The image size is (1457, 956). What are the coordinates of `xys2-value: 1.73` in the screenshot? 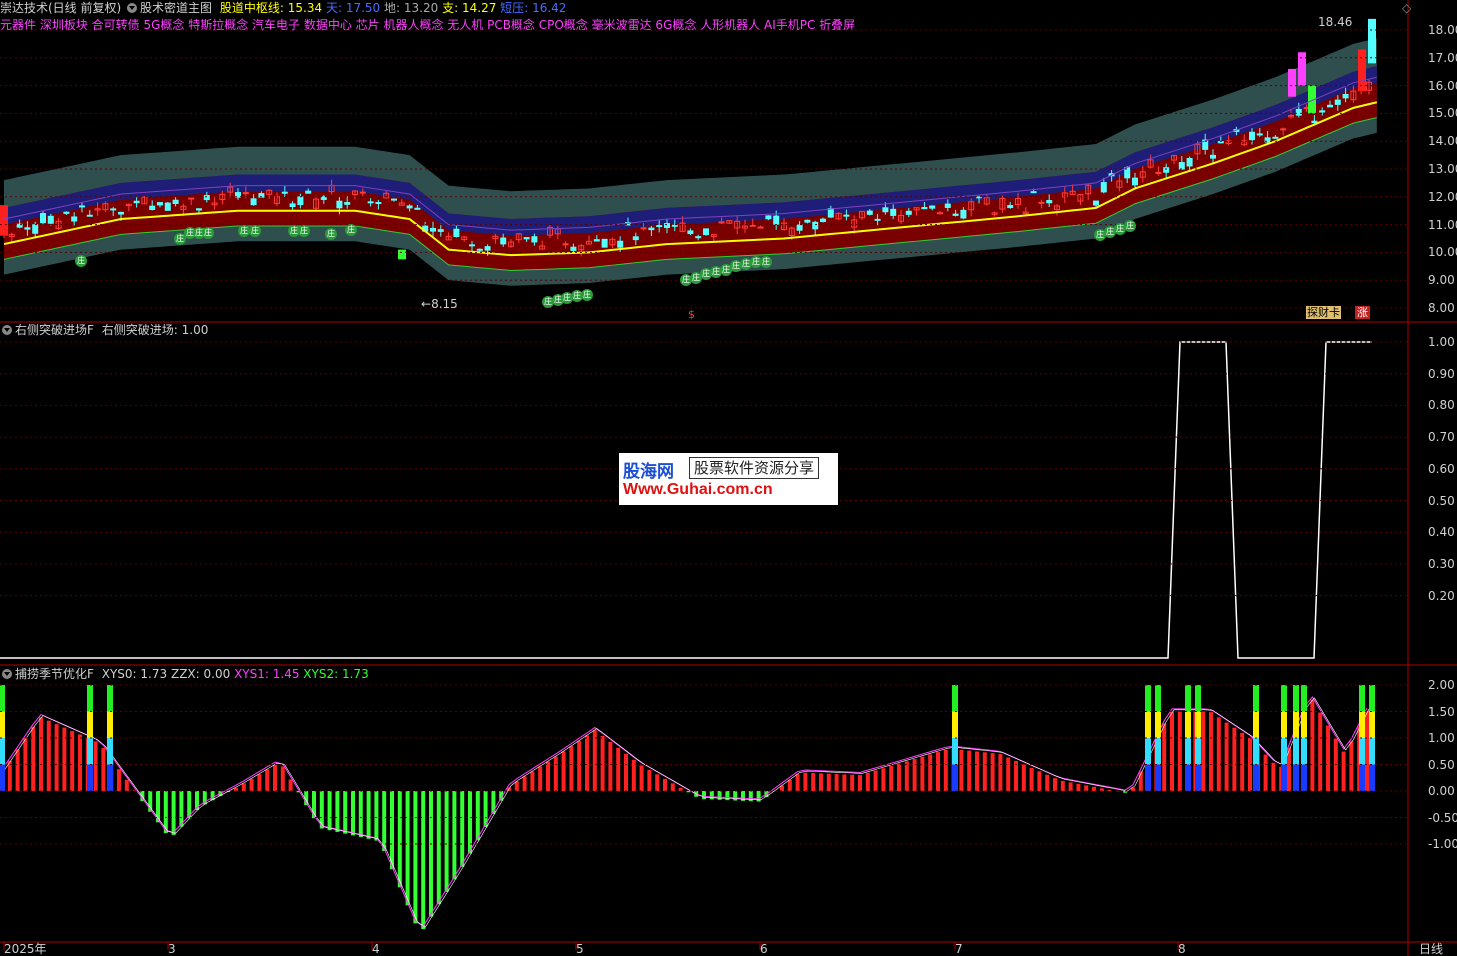 It's located at (355, 674).